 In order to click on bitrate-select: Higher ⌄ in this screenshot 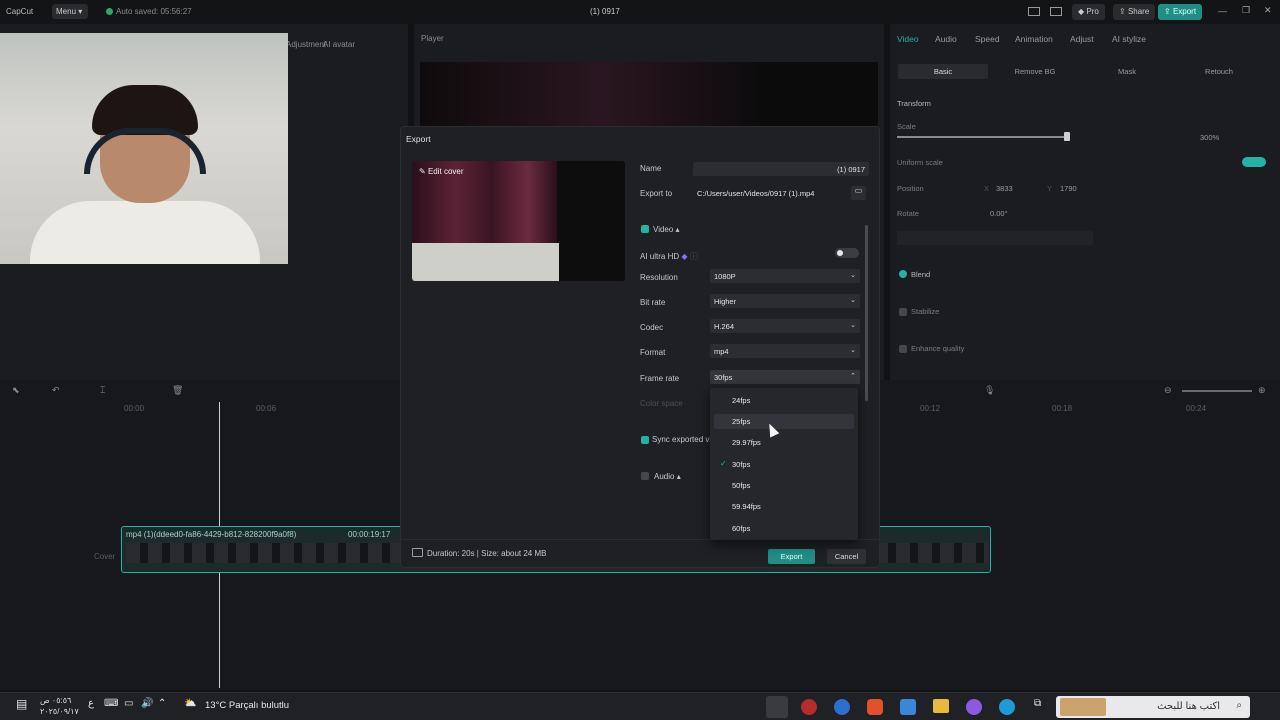, I will do `click(785, 301)`.